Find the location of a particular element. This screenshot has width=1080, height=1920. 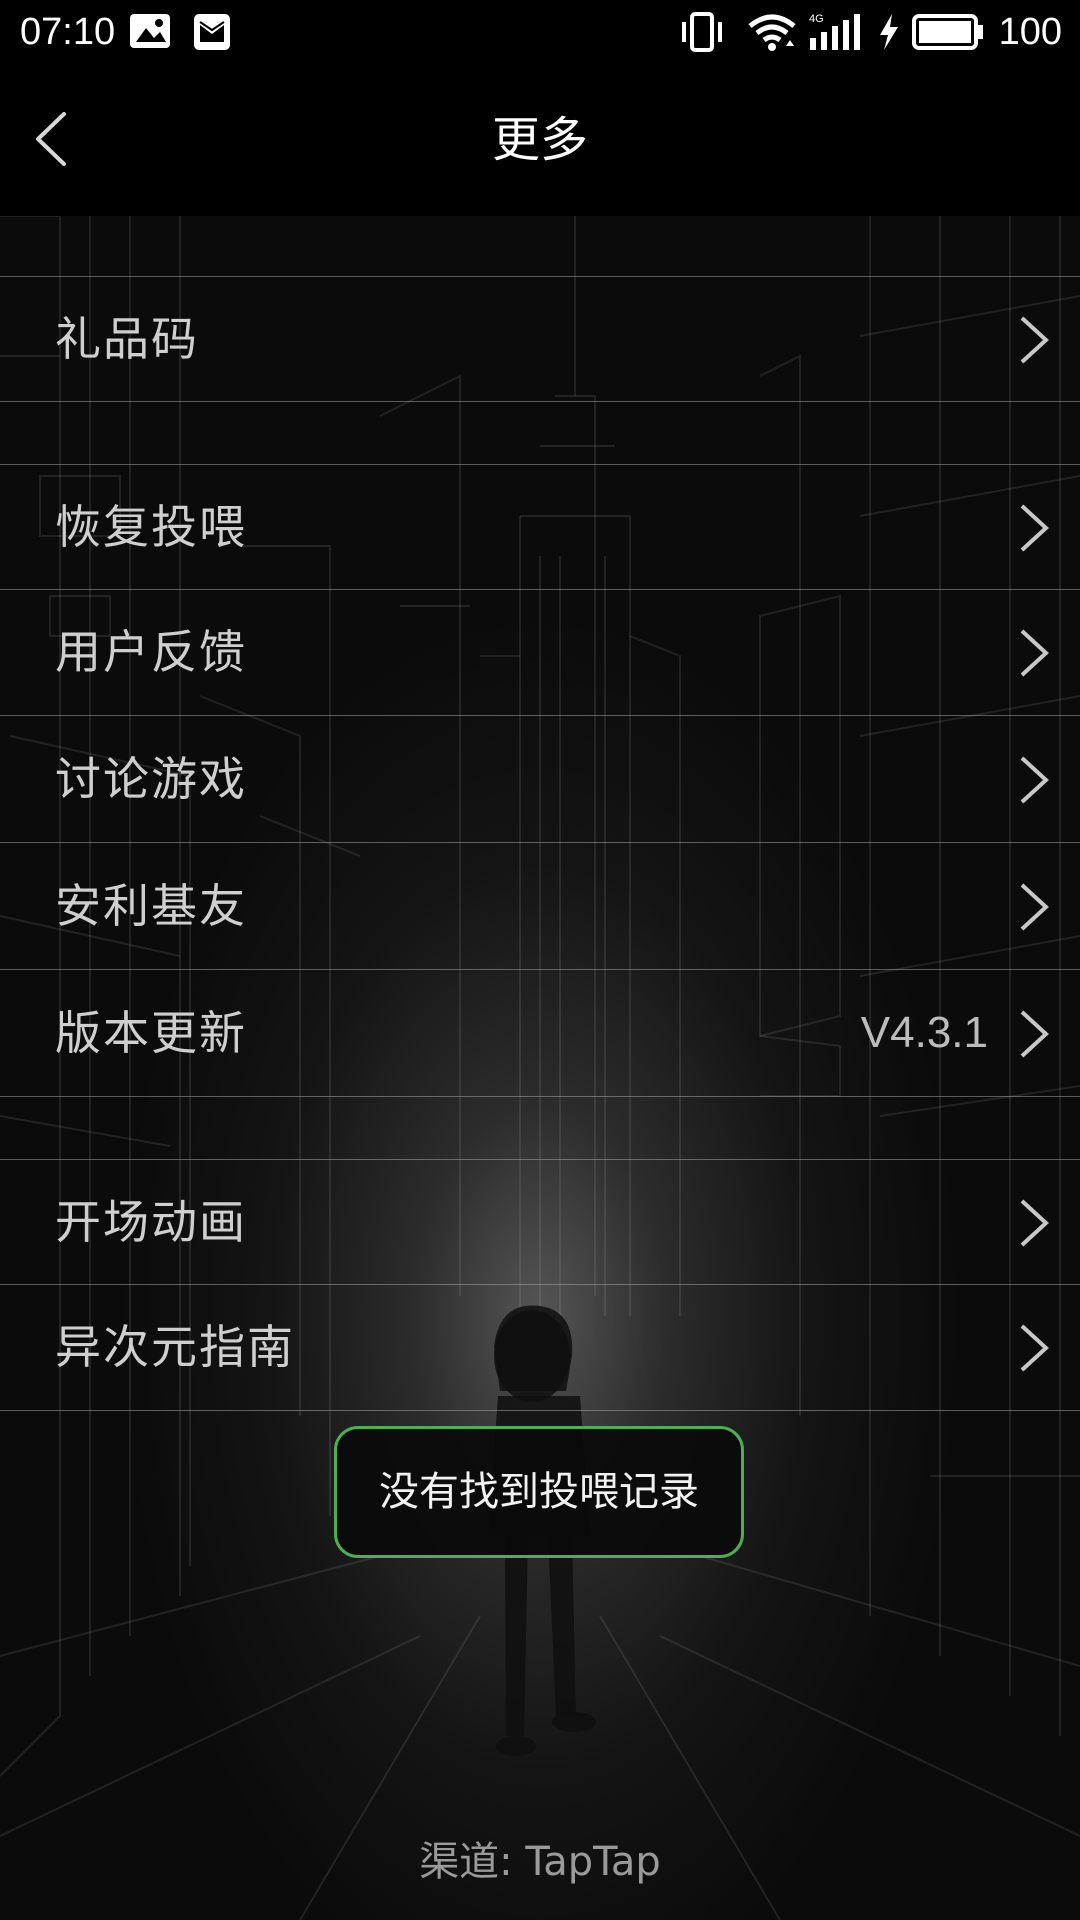

vibrate-icon is located at coordinates (702, 32).